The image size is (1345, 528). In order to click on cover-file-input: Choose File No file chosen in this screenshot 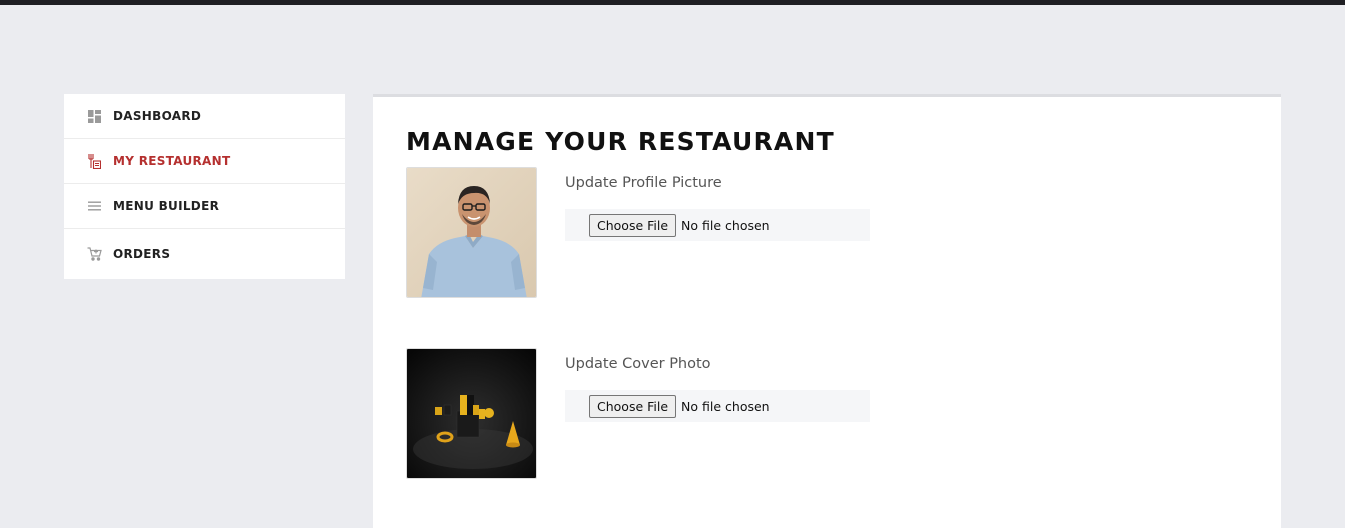, I will do `click(717, 406)`.